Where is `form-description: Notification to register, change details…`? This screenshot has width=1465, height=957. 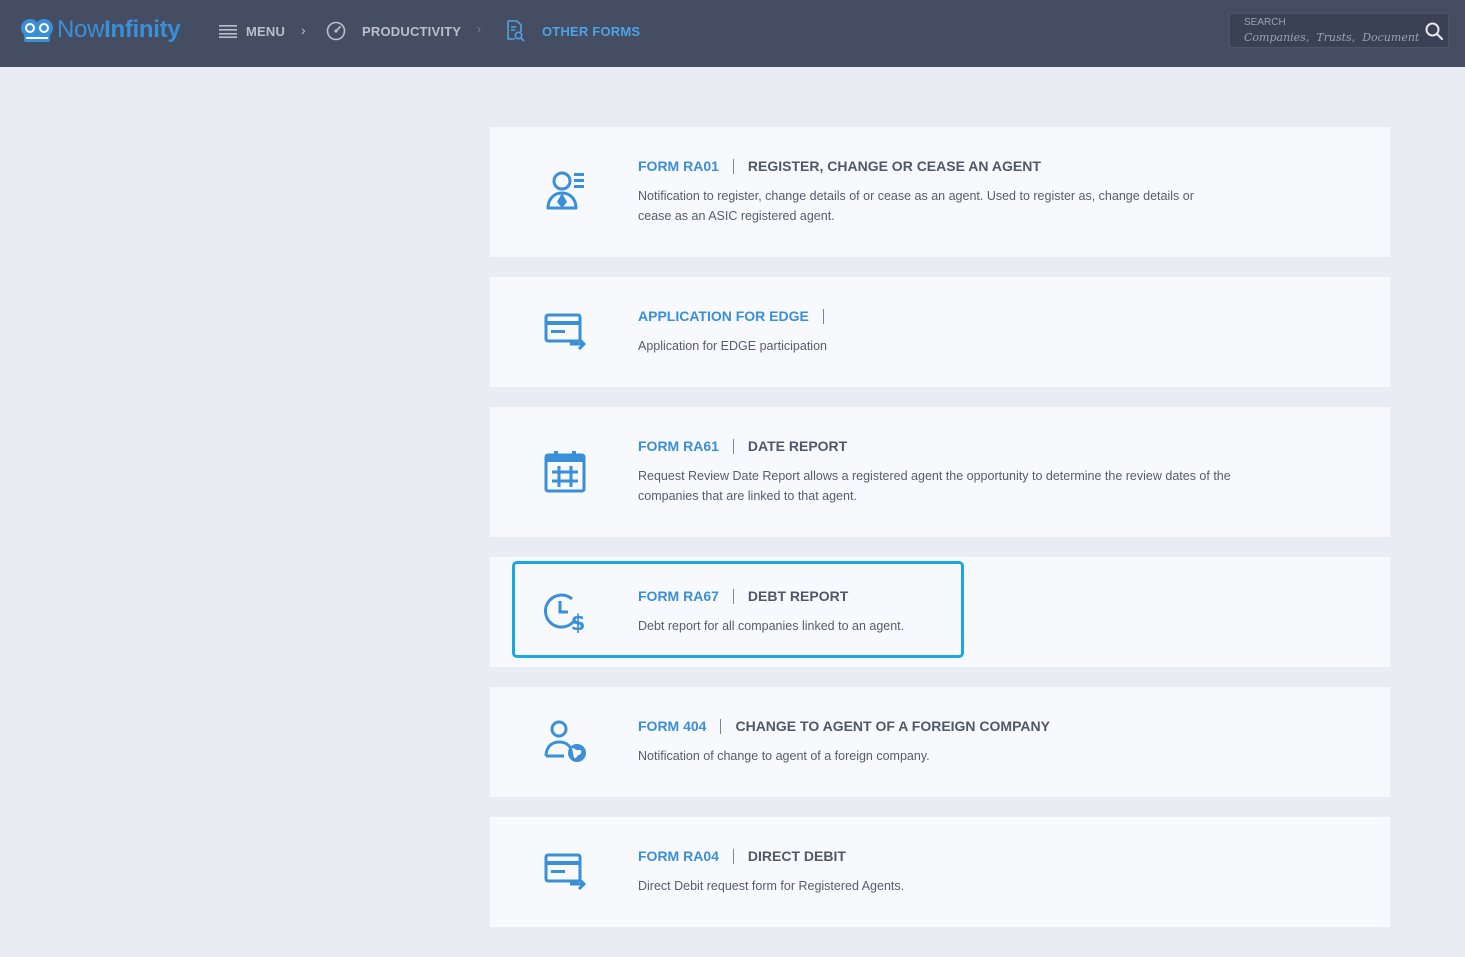 form-description: Notification to register, change details… is located at coordinates (916, 206).